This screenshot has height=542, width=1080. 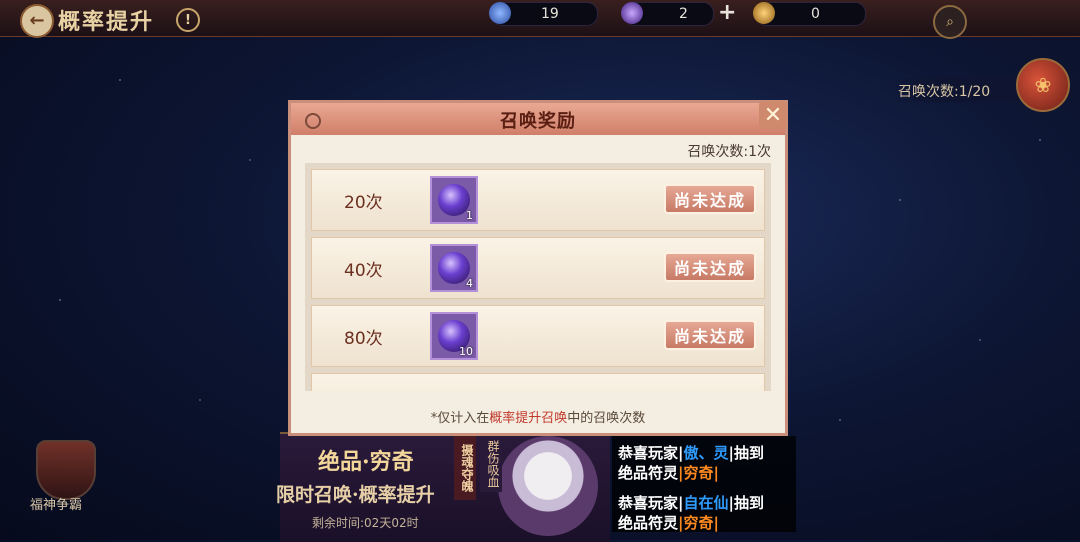 What do you see at coordinates (365, 523) in the screenshot?
I see `banner-timer: 剩余时间:02天02时` at bounding box center [365, 523].